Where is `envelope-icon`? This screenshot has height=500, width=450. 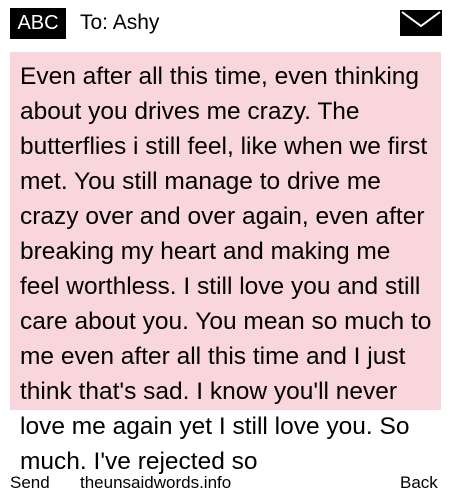 envelope-icon is located at coordinates (421, 23).